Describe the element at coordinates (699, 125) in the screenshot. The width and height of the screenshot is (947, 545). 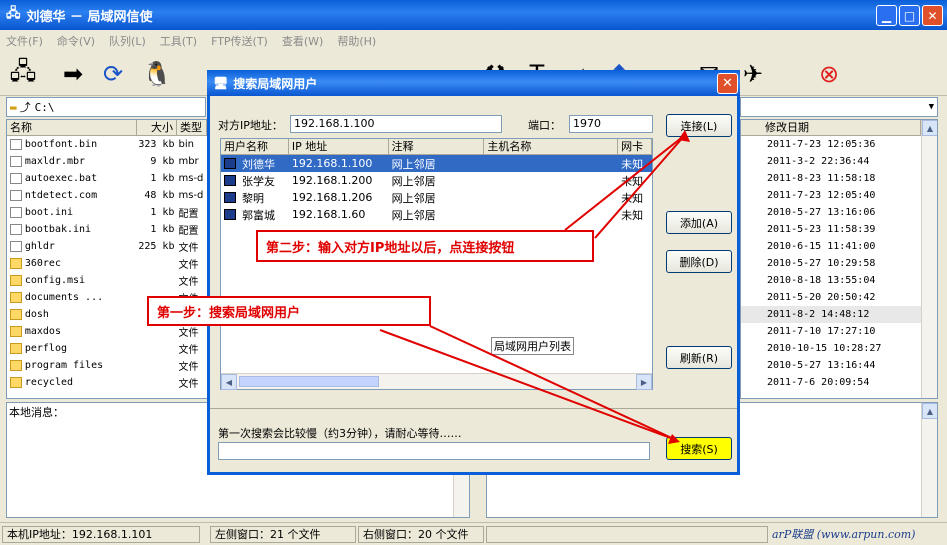
I see `connect-button: 连接(L)` at that location.